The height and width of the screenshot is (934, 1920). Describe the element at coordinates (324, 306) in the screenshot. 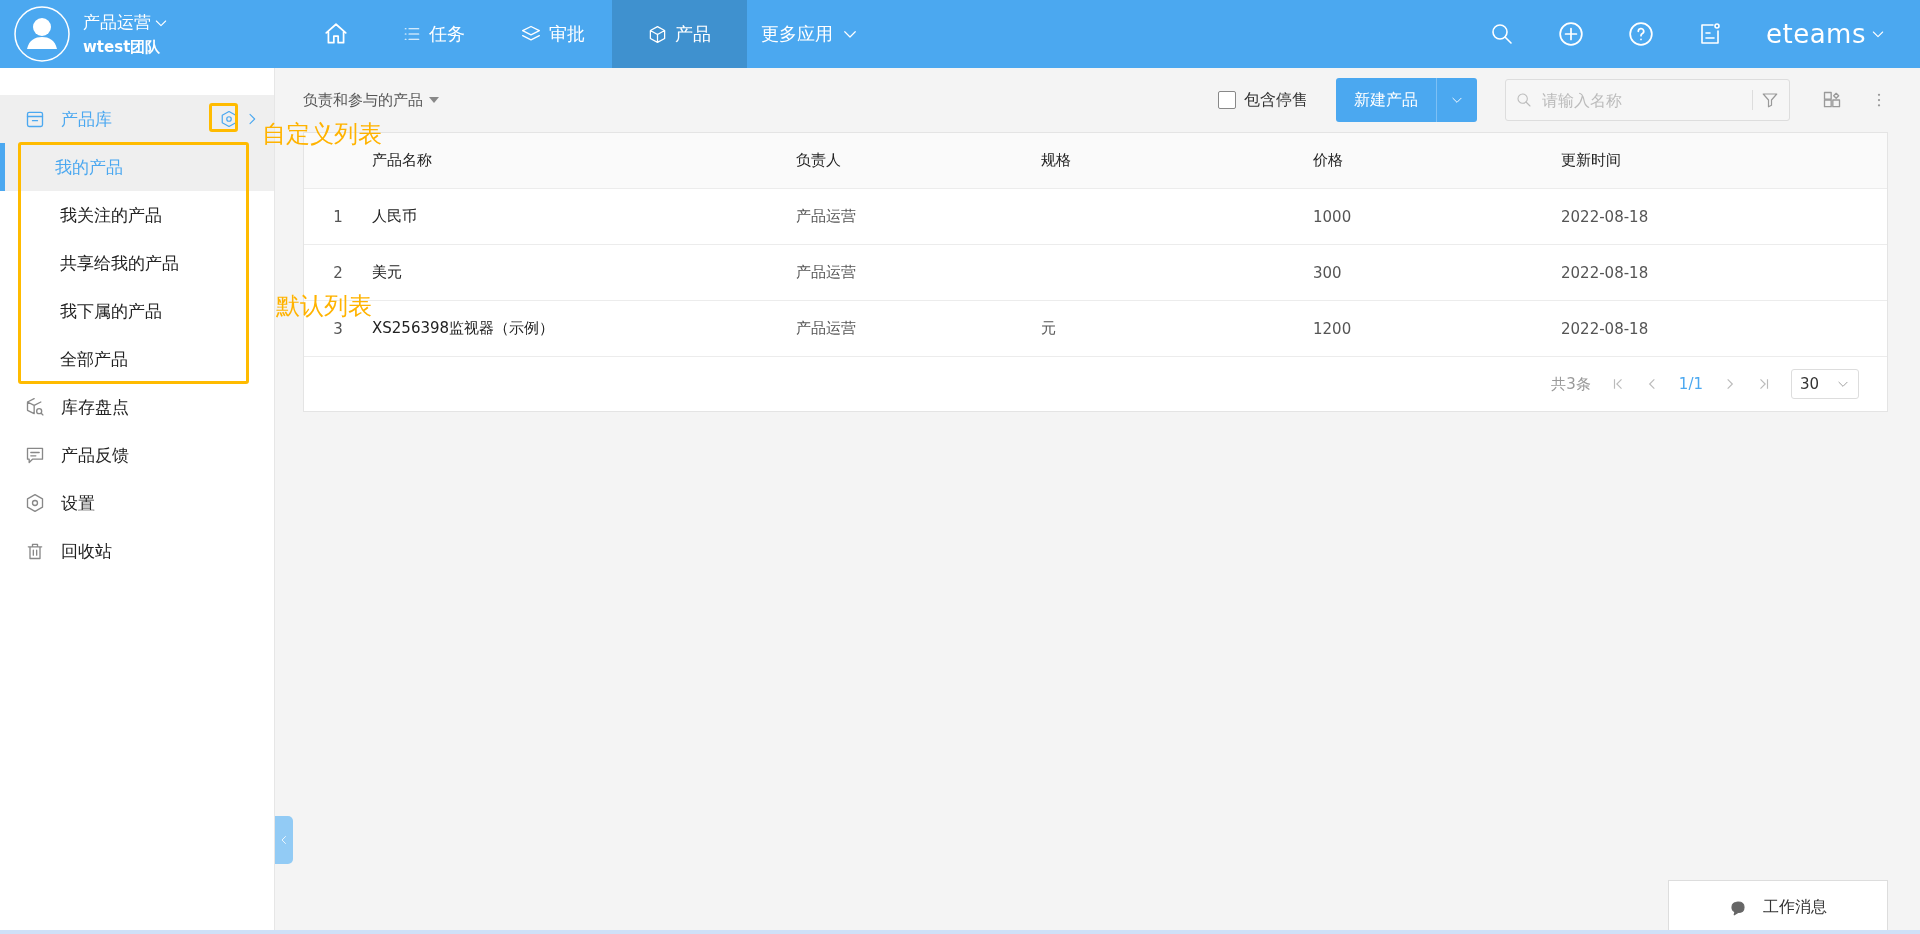

I see `annotation-label: 默认列表` at that location.